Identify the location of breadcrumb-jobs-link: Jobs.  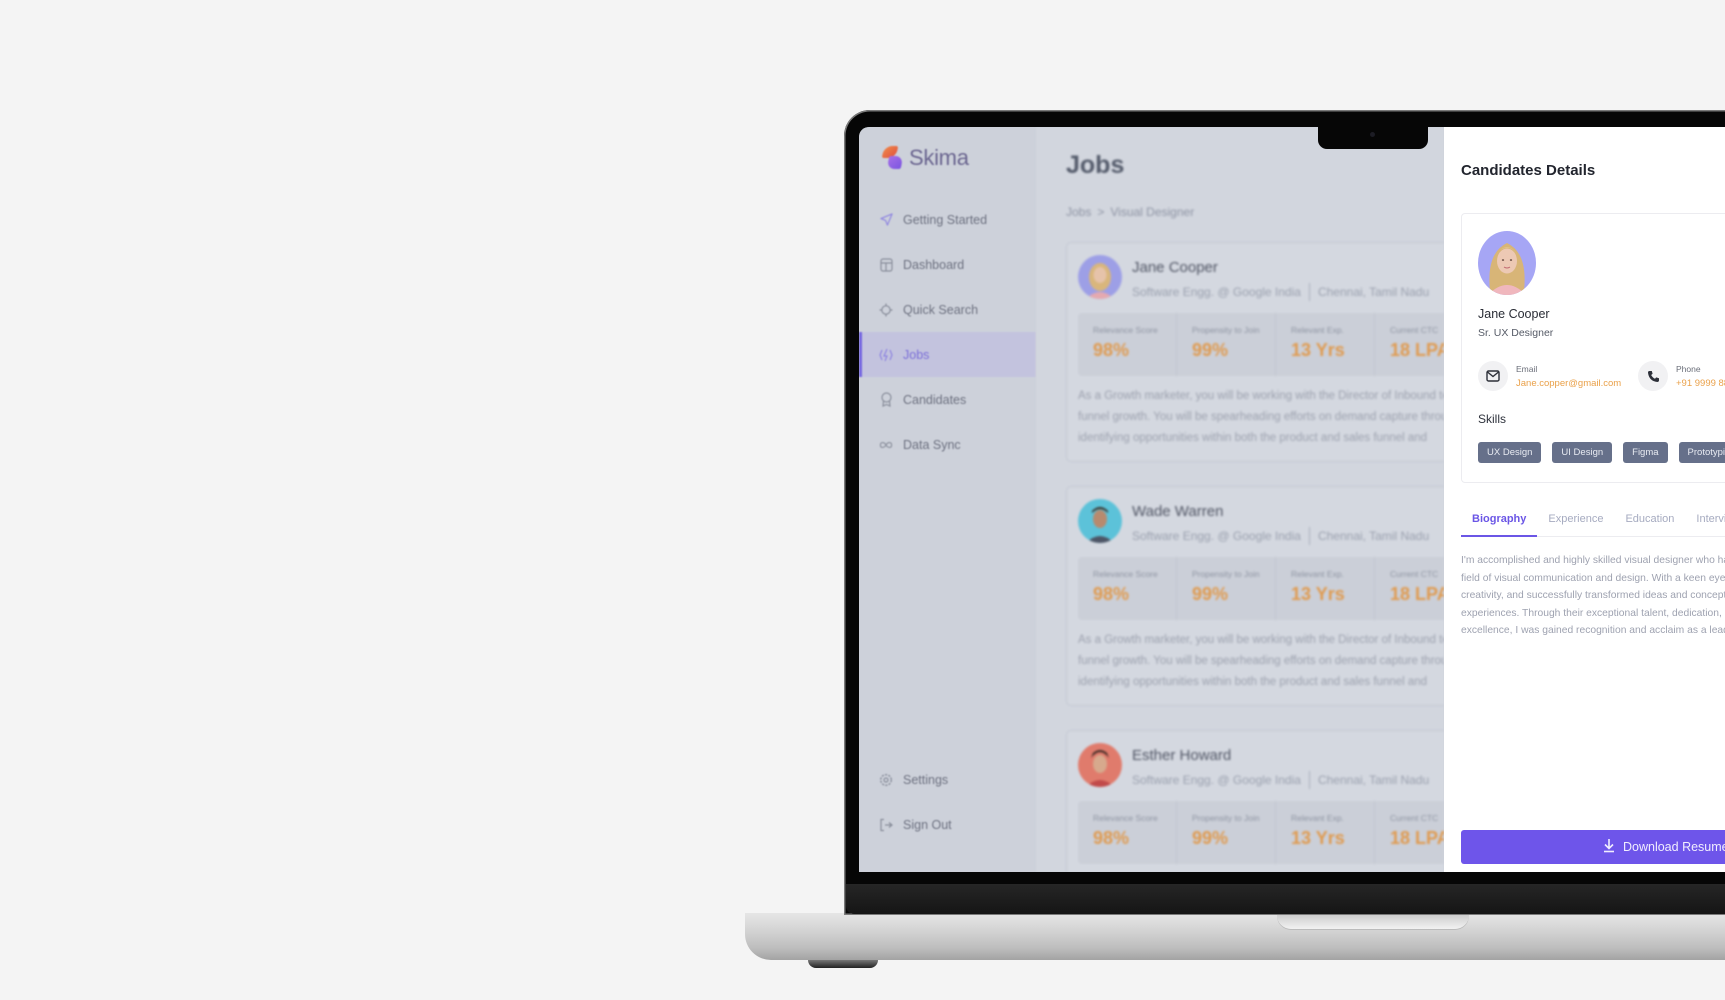
(1078, 212).